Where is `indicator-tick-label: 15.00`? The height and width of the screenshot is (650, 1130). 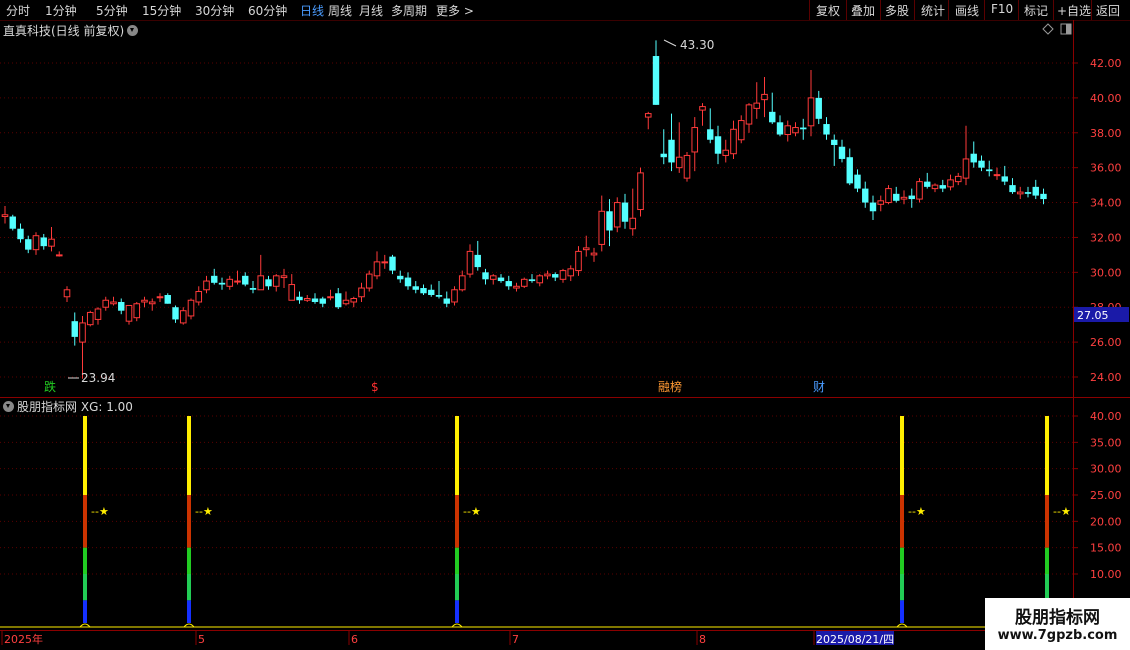
indicator-tick-label: 15.00 is located at coordinates (1106, 548).